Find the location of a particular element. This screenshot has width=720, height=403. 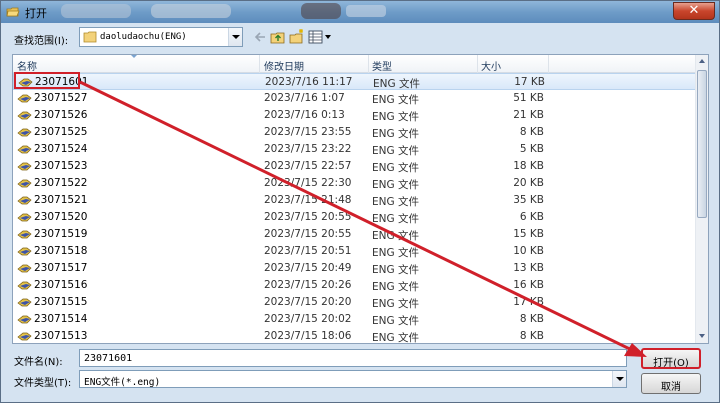

scroll-thumb is located at coordinates (702, 144).